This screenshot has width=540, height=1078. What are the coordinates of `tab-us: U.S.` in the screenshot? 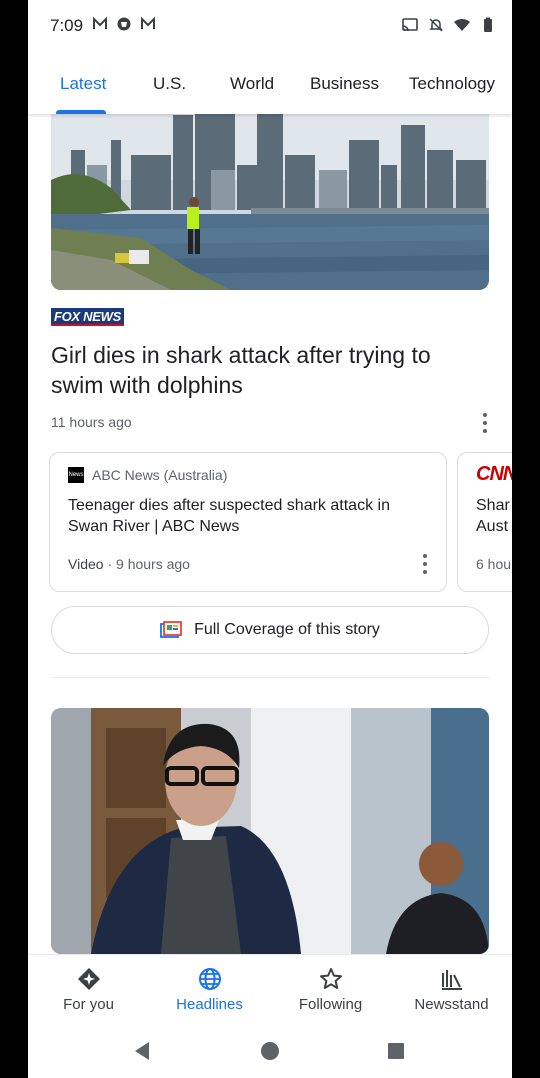 It's located at (169, 84).